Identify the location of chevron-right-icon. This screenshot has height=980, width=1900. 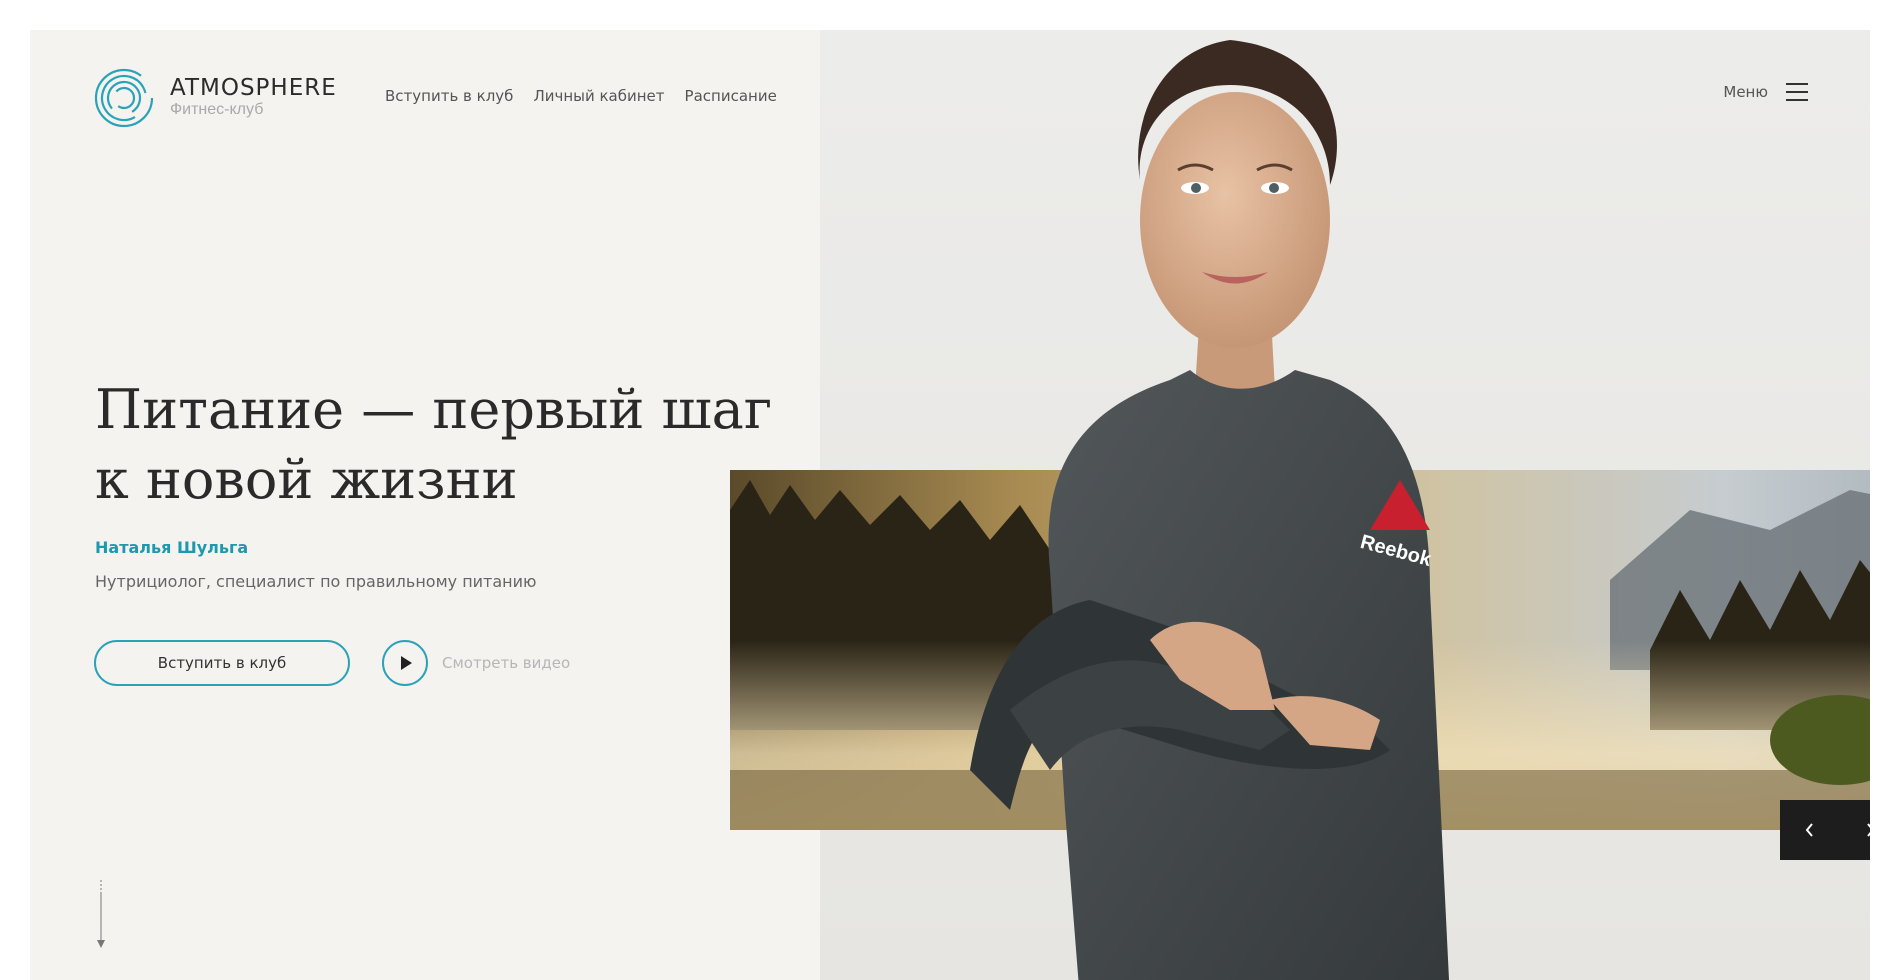
(1868, 830).